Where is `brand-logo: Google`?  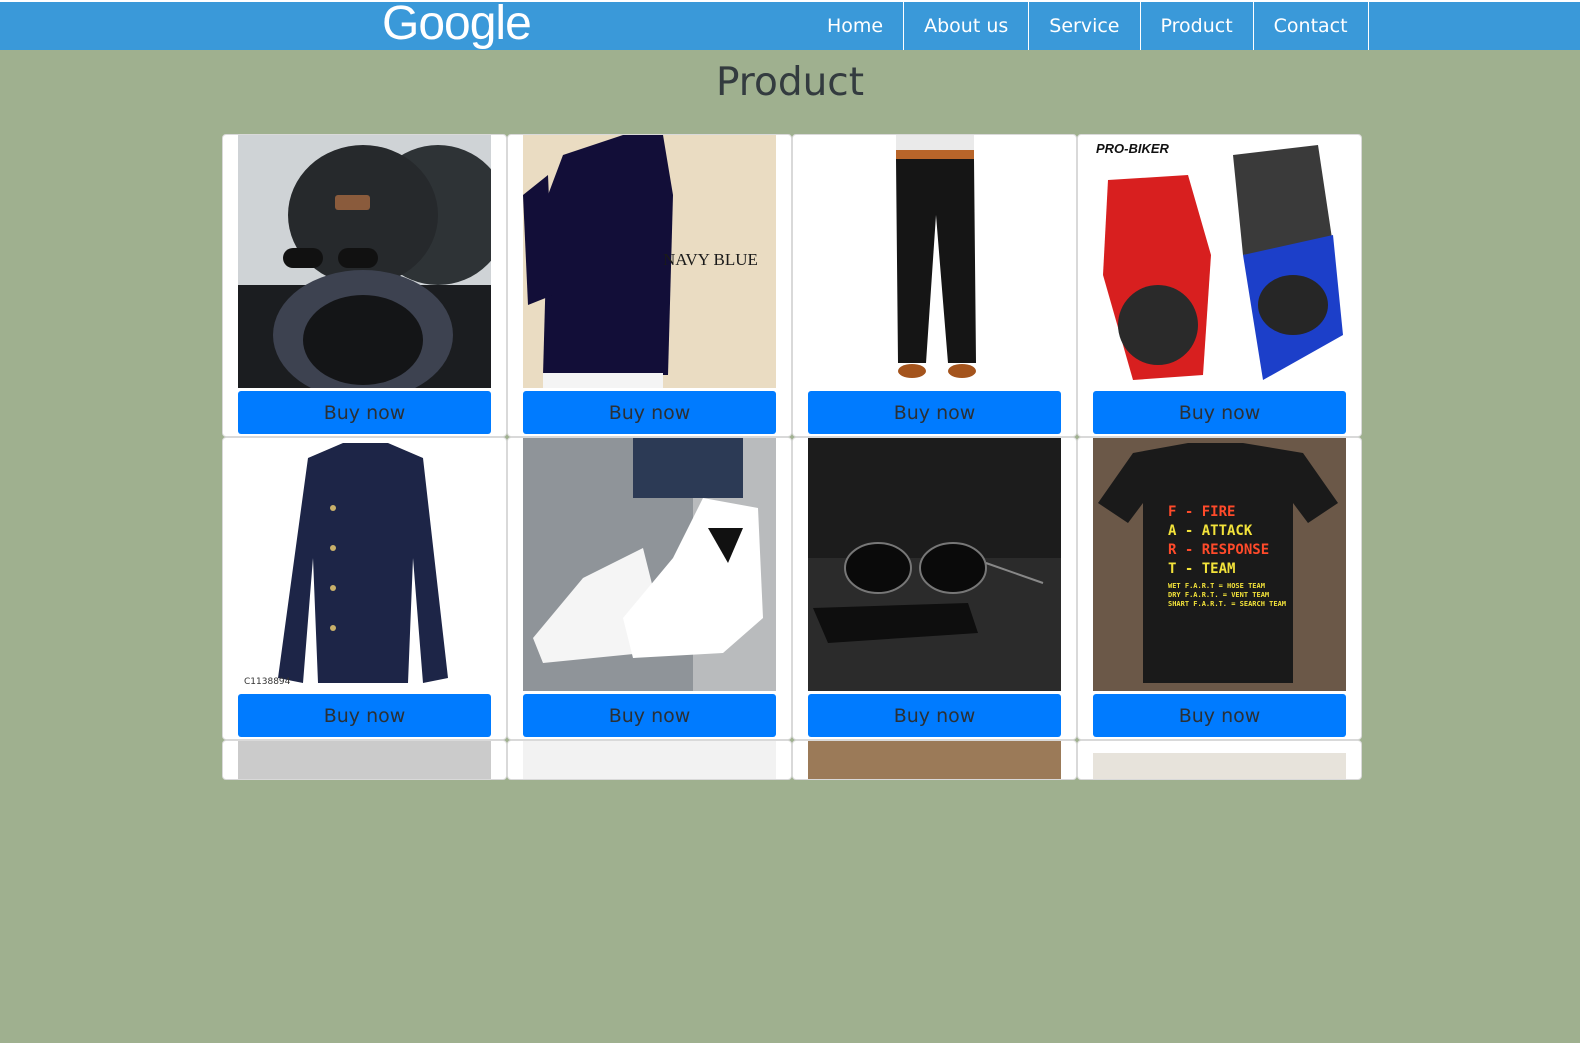
brand-logo: Google is located at coordinates (457, 26).